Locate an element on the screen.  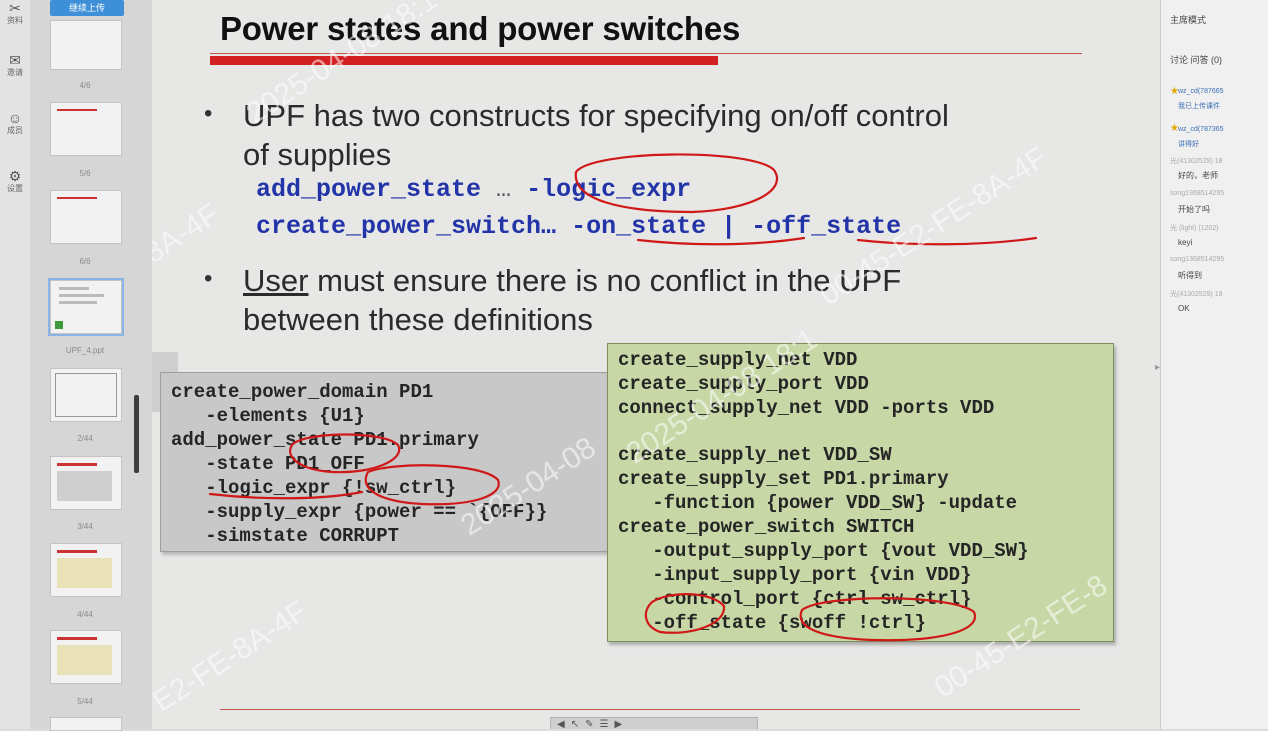
code-line: -elements {U1} is located at coordinates (268, 416).